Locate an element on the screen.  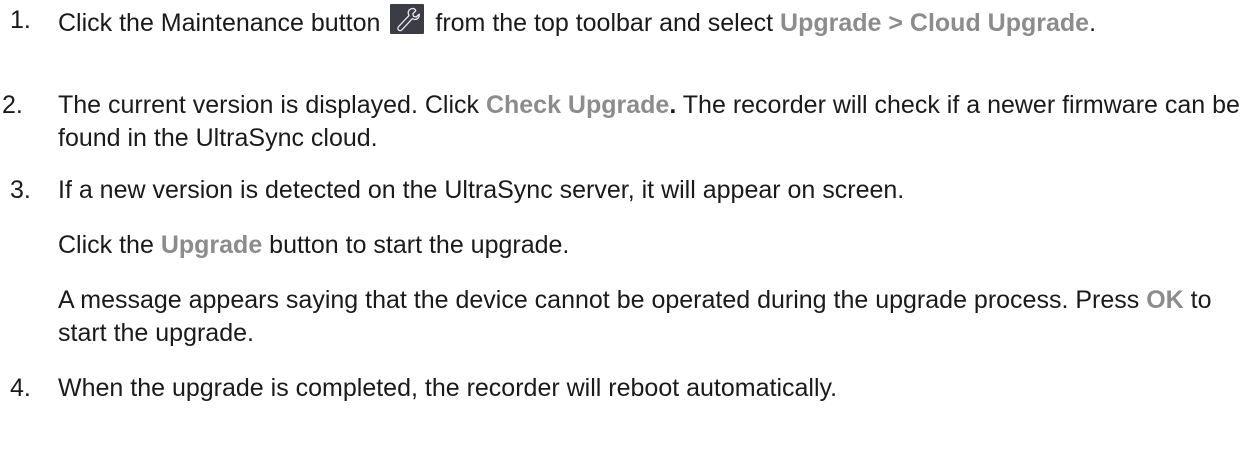
step-2-text-before: The current version is displayed. Click is located at coordinates (272, 105).